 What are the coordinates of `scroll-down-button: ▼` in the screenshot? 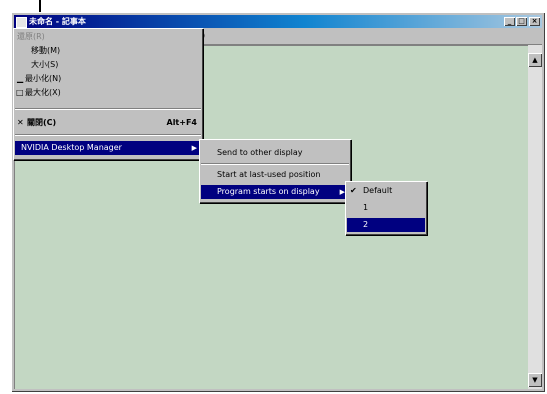 It's located at (535, 380).